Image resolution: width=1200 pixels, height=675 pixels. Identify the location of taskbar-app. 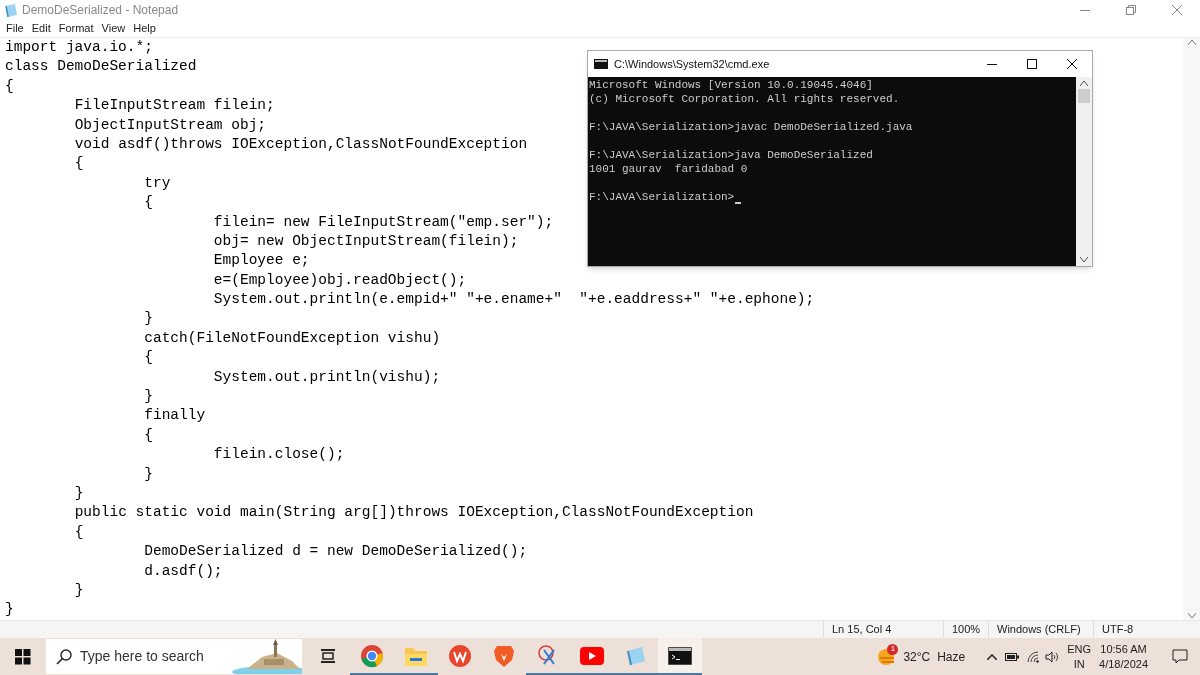
(680, 656).